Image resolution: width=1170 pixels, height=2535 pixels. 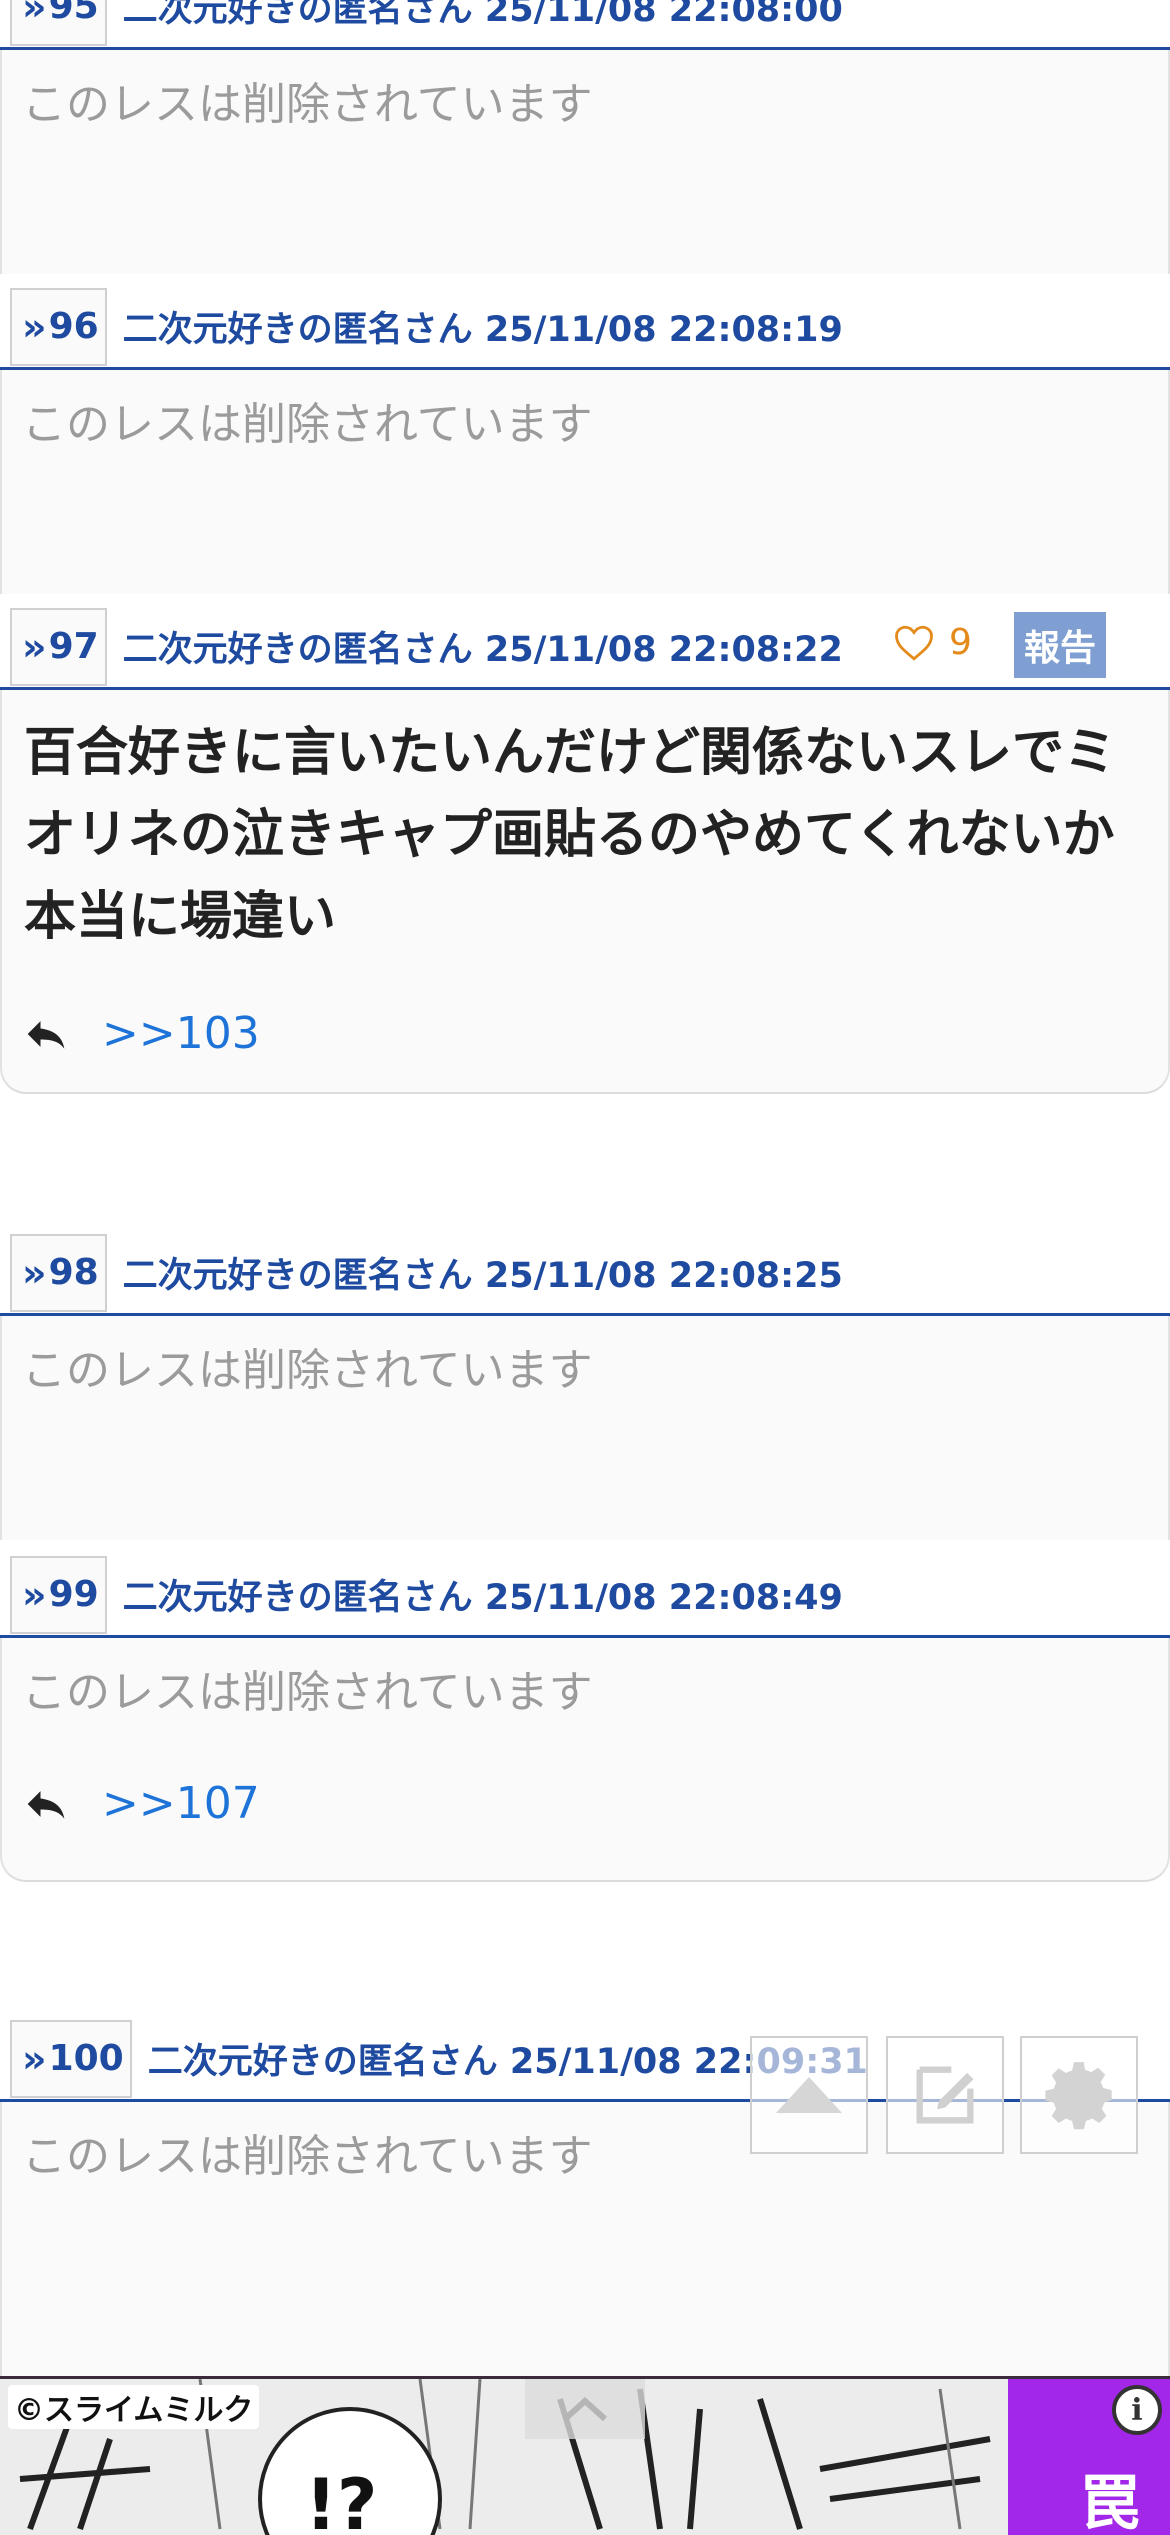 I want to click on post-body: このレスは削除されています >>107, so click(x=585, y=1760).